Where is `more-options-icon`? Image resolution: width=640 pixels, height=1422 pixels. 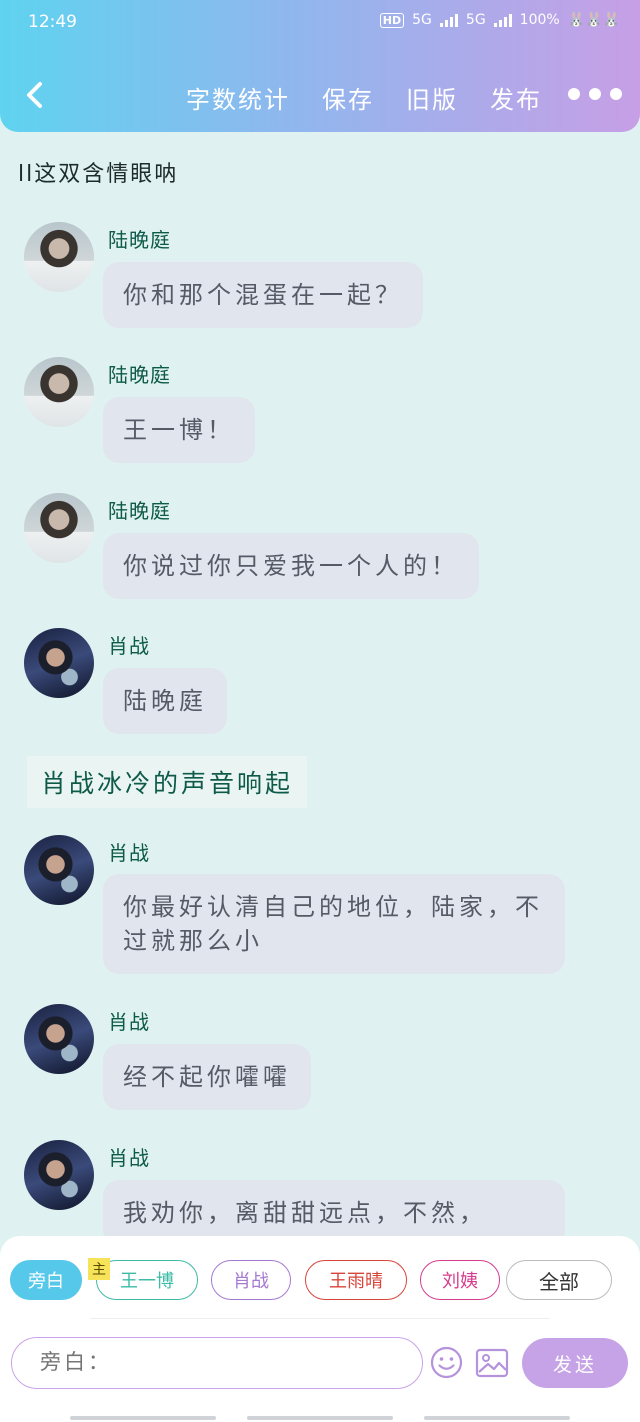
more-options-icon is located at coordinates (595, 94).